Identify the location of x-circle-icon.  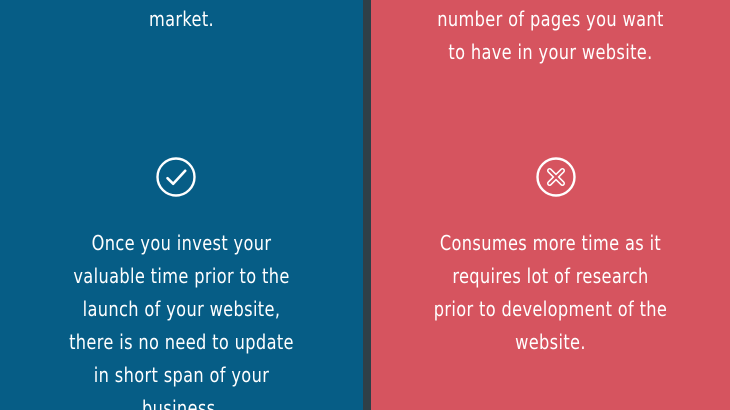
(556, 177).